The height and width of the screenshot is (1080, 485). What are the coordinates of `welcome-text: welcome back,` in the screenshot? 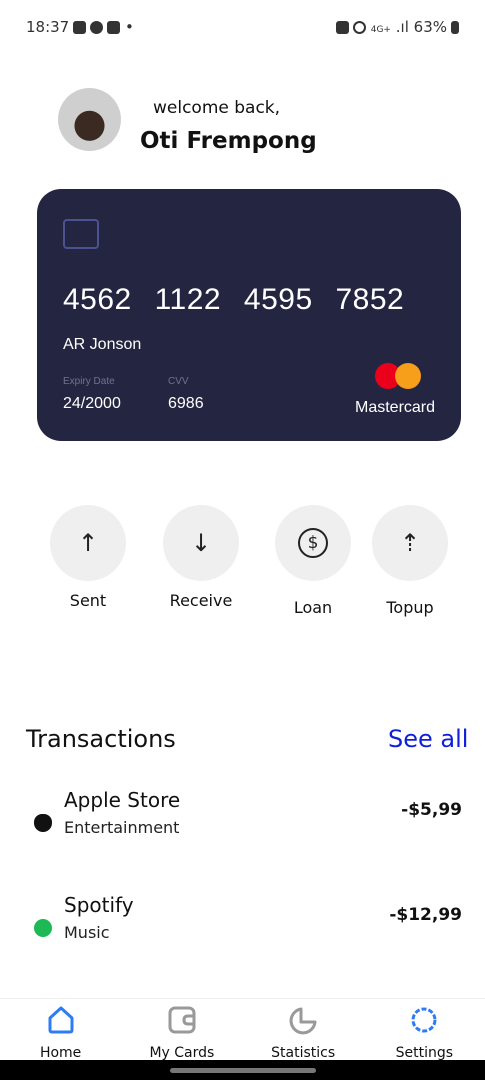 It's located at (217, 108).